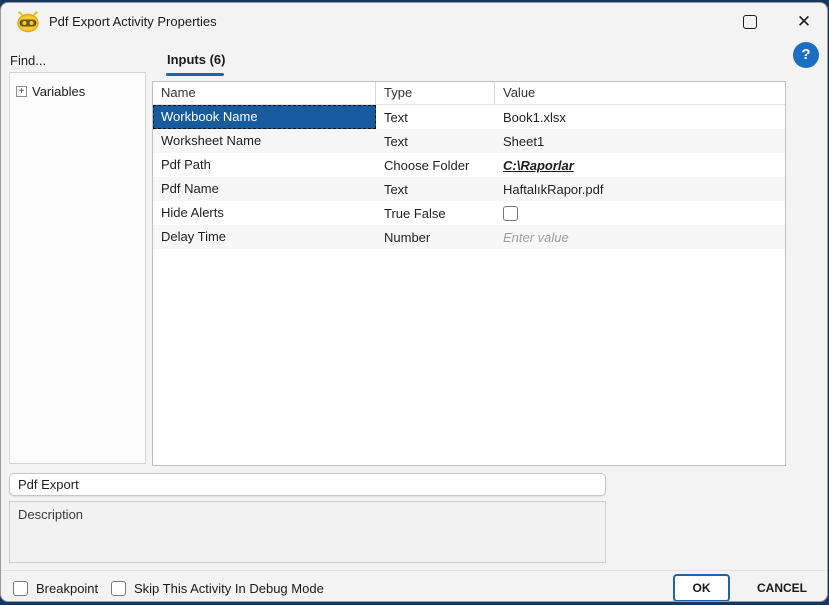 The width and height of the screenshot is (829, 605). I want to click on cell-name: Delay Time, so click(264, 237).